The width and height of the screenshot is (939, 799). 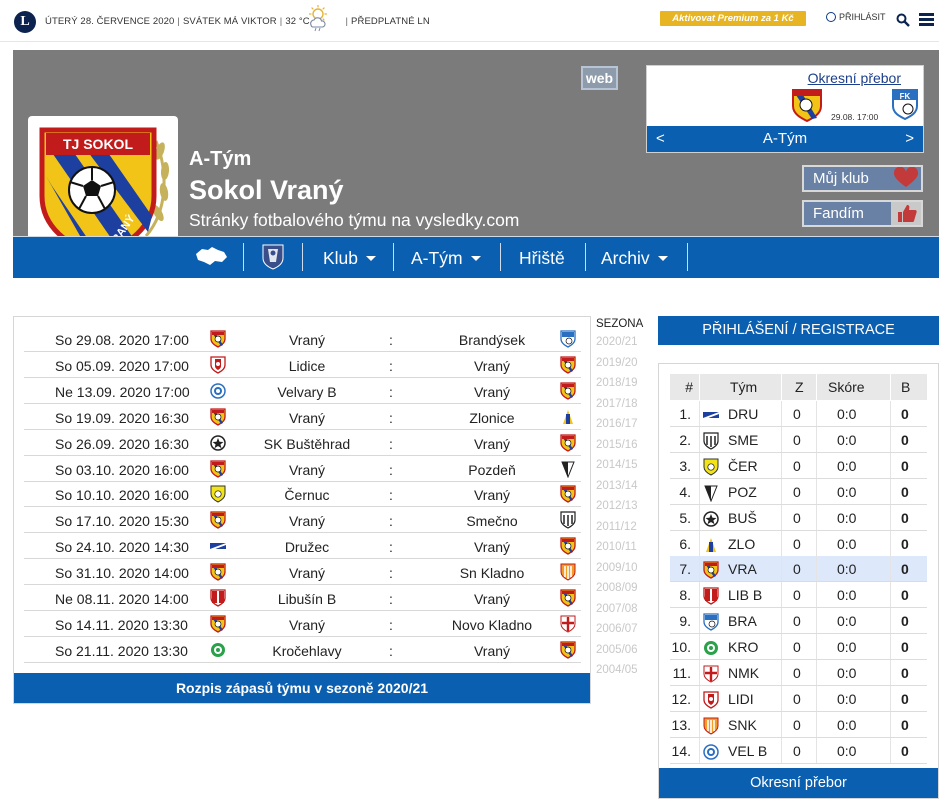 I want to click on fixture-row: So 10.10. 2020 16:00 Černuc: Vraný, so click(x=302, y=494).